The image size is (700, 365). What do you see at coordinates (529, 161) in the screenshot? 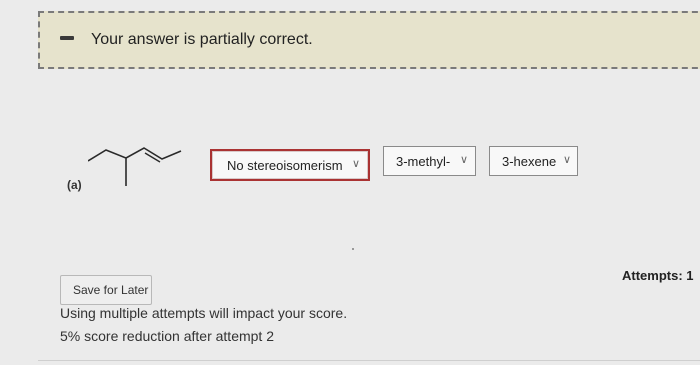
I see `parent-chain-select-value: 3-hexene` at bounding box center [529, 161].